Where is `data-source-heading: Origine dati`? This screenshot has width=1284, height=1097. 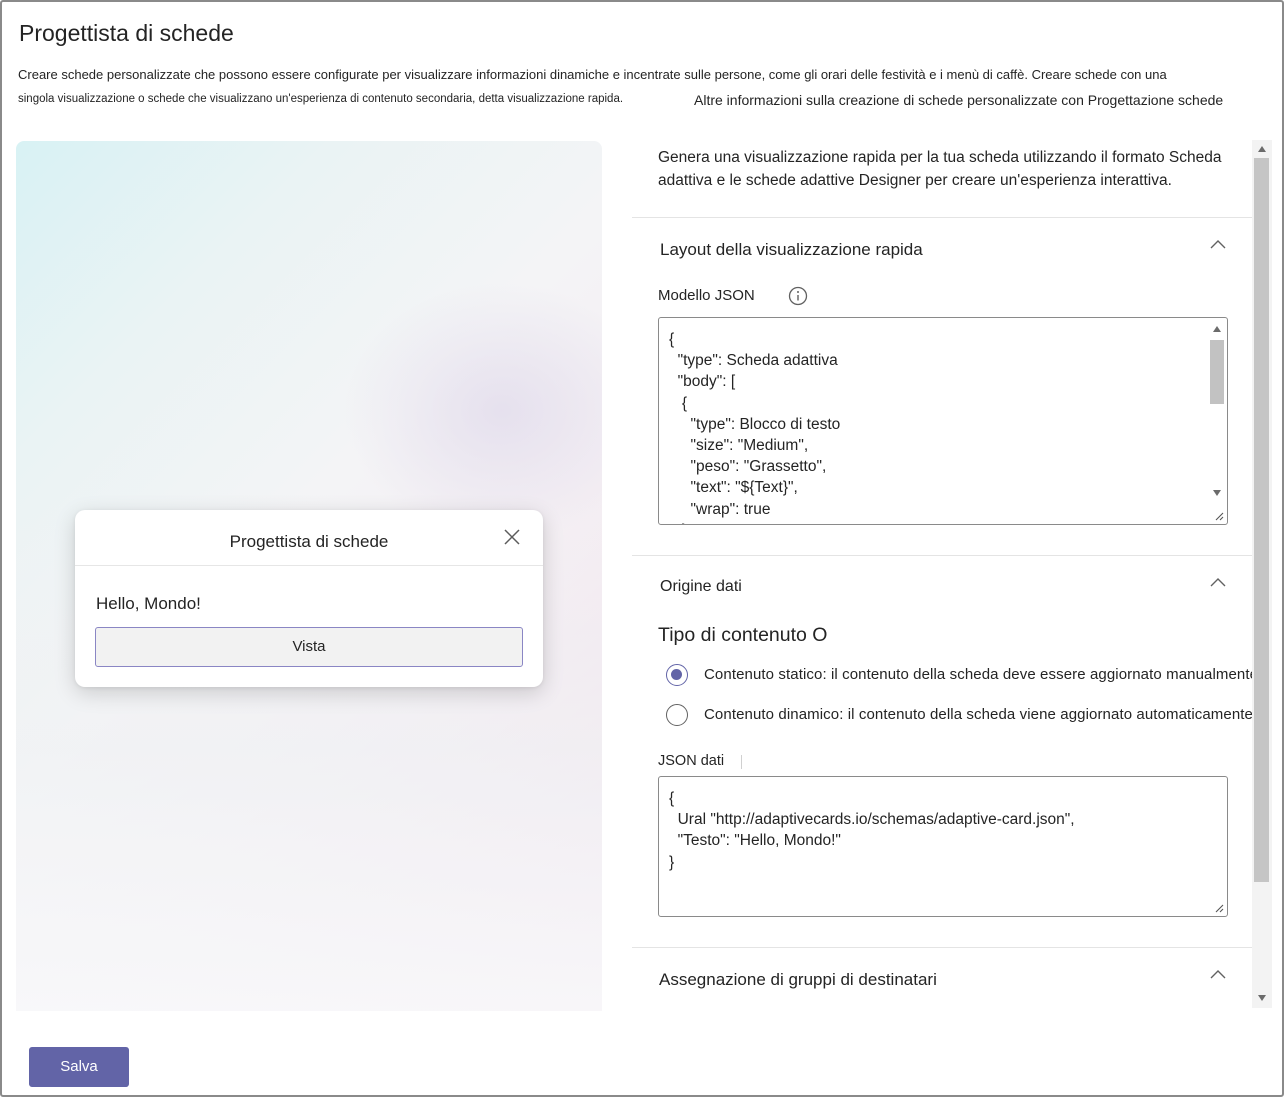
data-source-heading: Origine dati is located at coordinates (701, 587).